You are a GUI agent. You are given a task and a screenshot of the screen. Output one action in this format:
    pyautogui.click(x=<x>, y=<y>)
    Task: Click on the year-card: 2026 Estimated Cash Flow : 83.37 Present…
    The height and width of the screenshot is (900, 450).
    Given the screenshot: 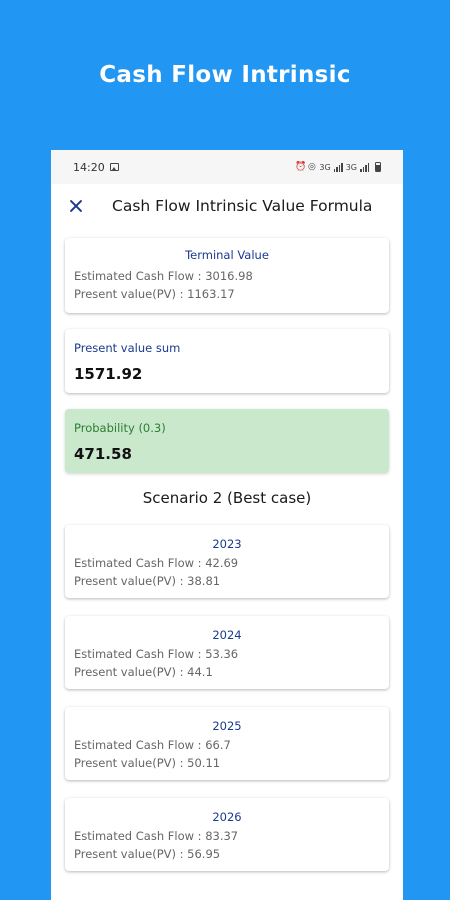 What is the action you would take?
    pyautogui.click(x=227, y=834)
    